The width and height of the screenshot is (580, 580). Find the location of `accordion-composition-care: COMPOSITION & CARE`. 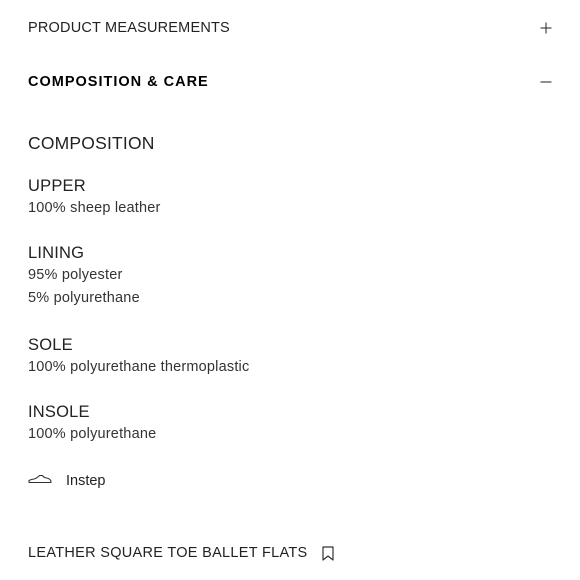

accordion-composition-care: COMPOSITION & CARE is located at coordinates (291, 82).